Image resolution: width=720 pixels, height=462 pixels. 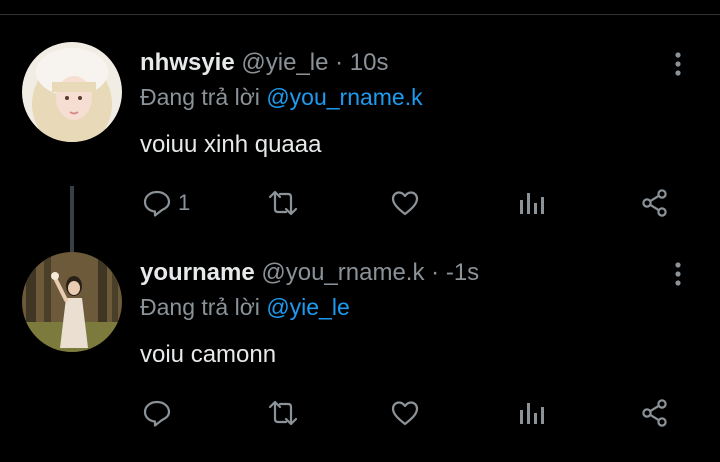 What do you see at coordinates (184, 202) in the screenshot?
I see `reply-count: 1` at bounding box center [184, 202].